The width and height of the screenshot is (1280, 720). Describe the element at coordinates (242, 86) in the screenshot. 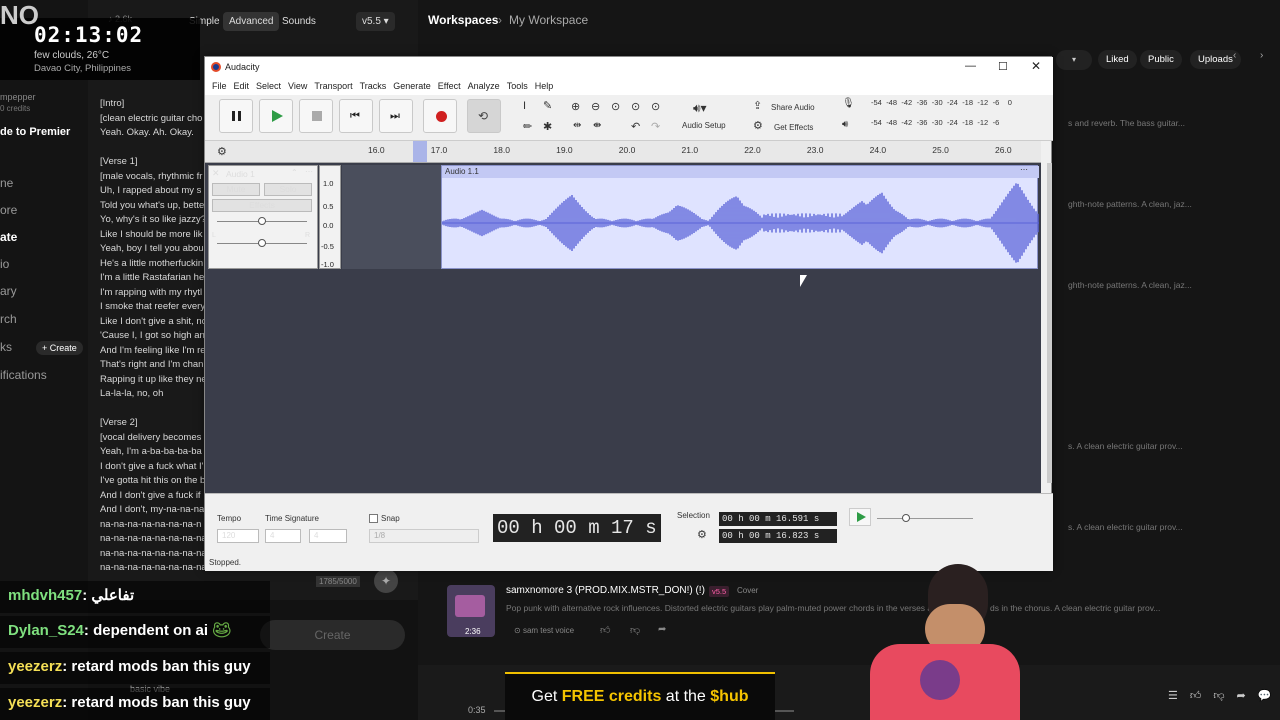

I see `menu-edit: Edit` at that location.